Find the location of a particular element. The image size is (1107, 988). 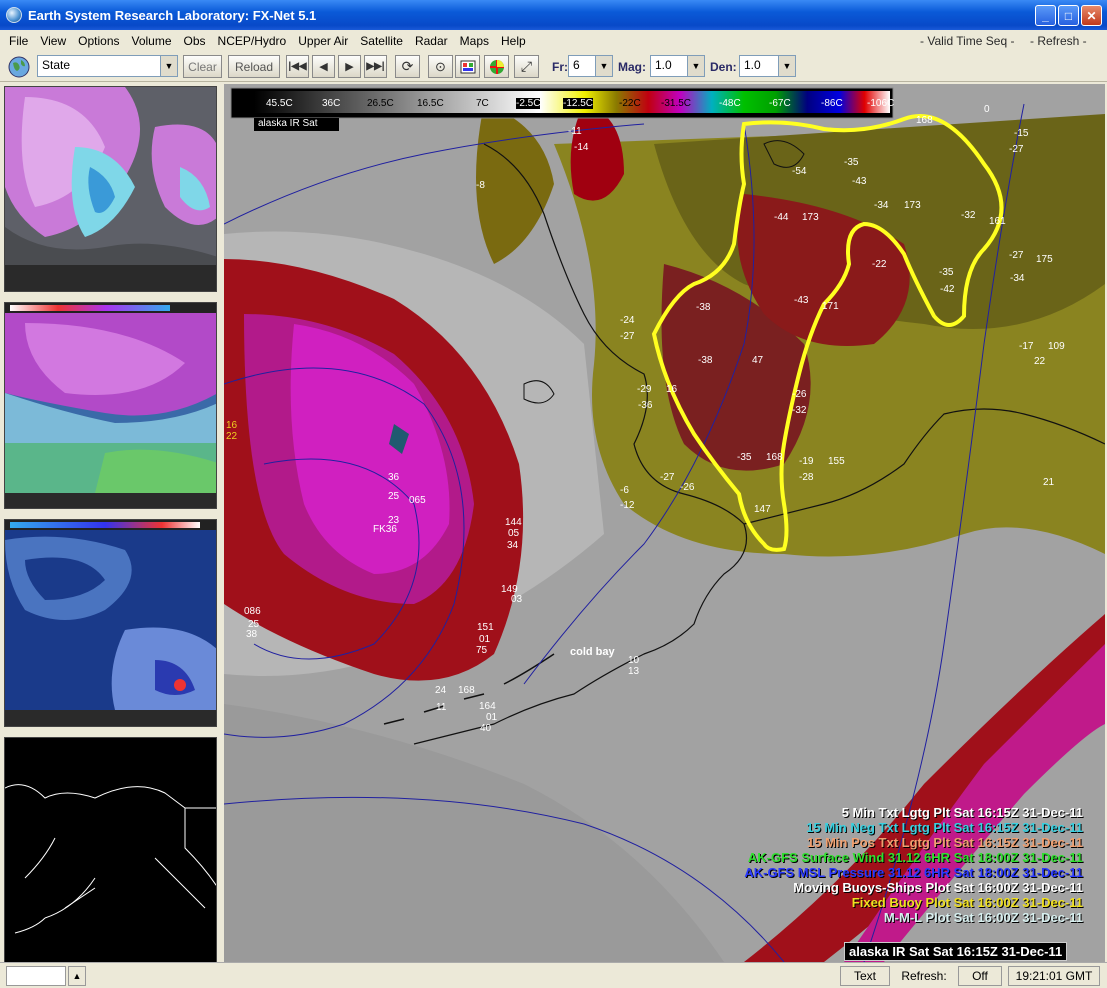

auto-update-button: ⊙ is located at coordinates (440, 66).